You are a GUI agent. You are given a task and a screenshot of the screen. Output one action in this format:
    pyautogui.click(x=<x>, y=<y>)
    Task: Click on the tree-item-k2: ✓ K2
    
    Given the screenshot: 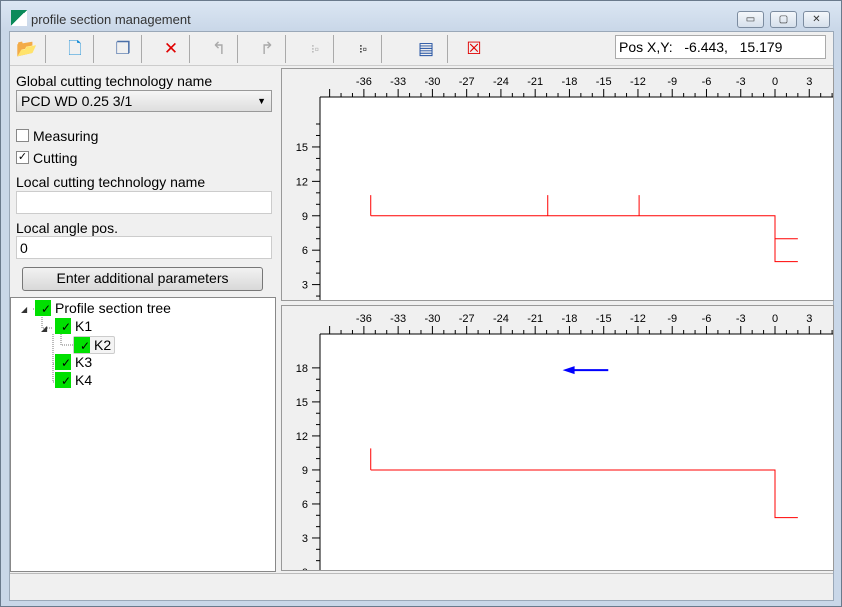 What is the action you would take?
    pyautogui.click(x=94, y=345)
    